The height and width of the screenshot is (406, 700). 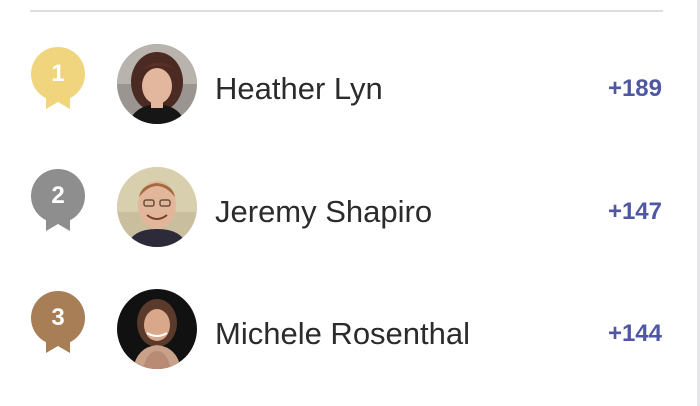 I want to click on leader-score: +147, so click(x=634, y=211).